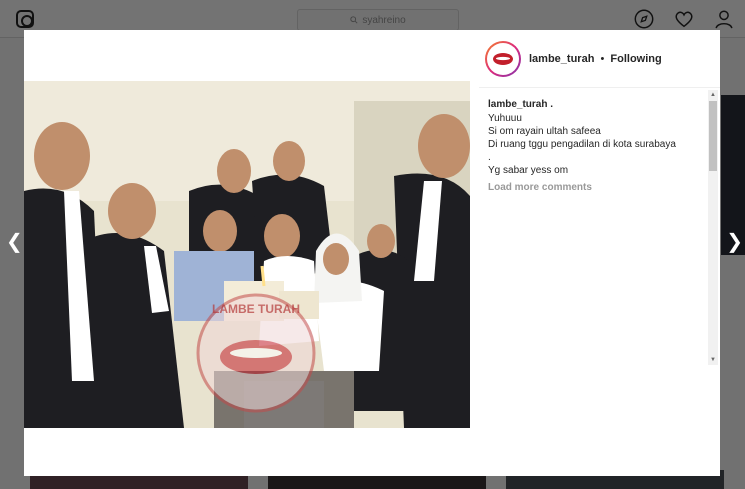 This screenshot has width=745, height=489. I want to click on avatar, so click(503, 58).